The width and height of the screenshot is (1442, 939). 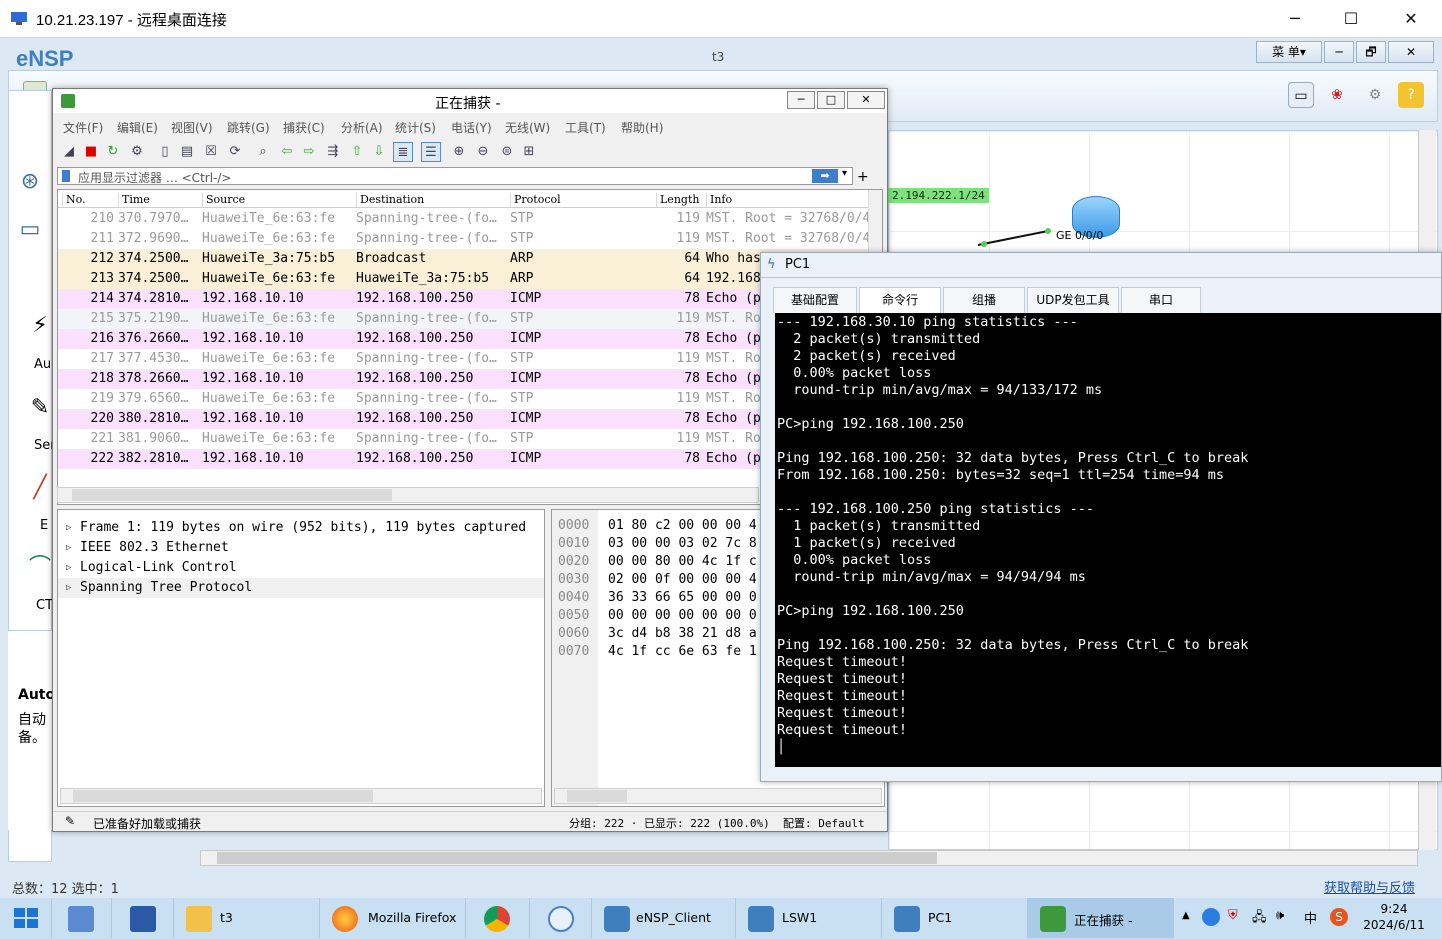 What do you see at coordinates (527, 127) in the screenshot?
I see `menu-item: 无线(W)` at bounding box center [527, 127].